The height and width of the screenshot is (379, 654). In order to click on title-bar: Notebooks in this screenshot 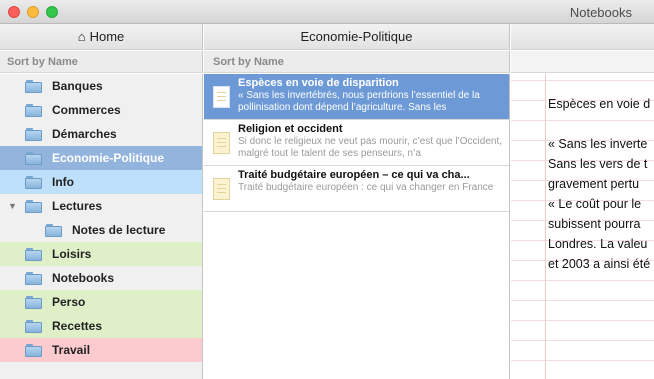, I will do `click(327, 12)`.